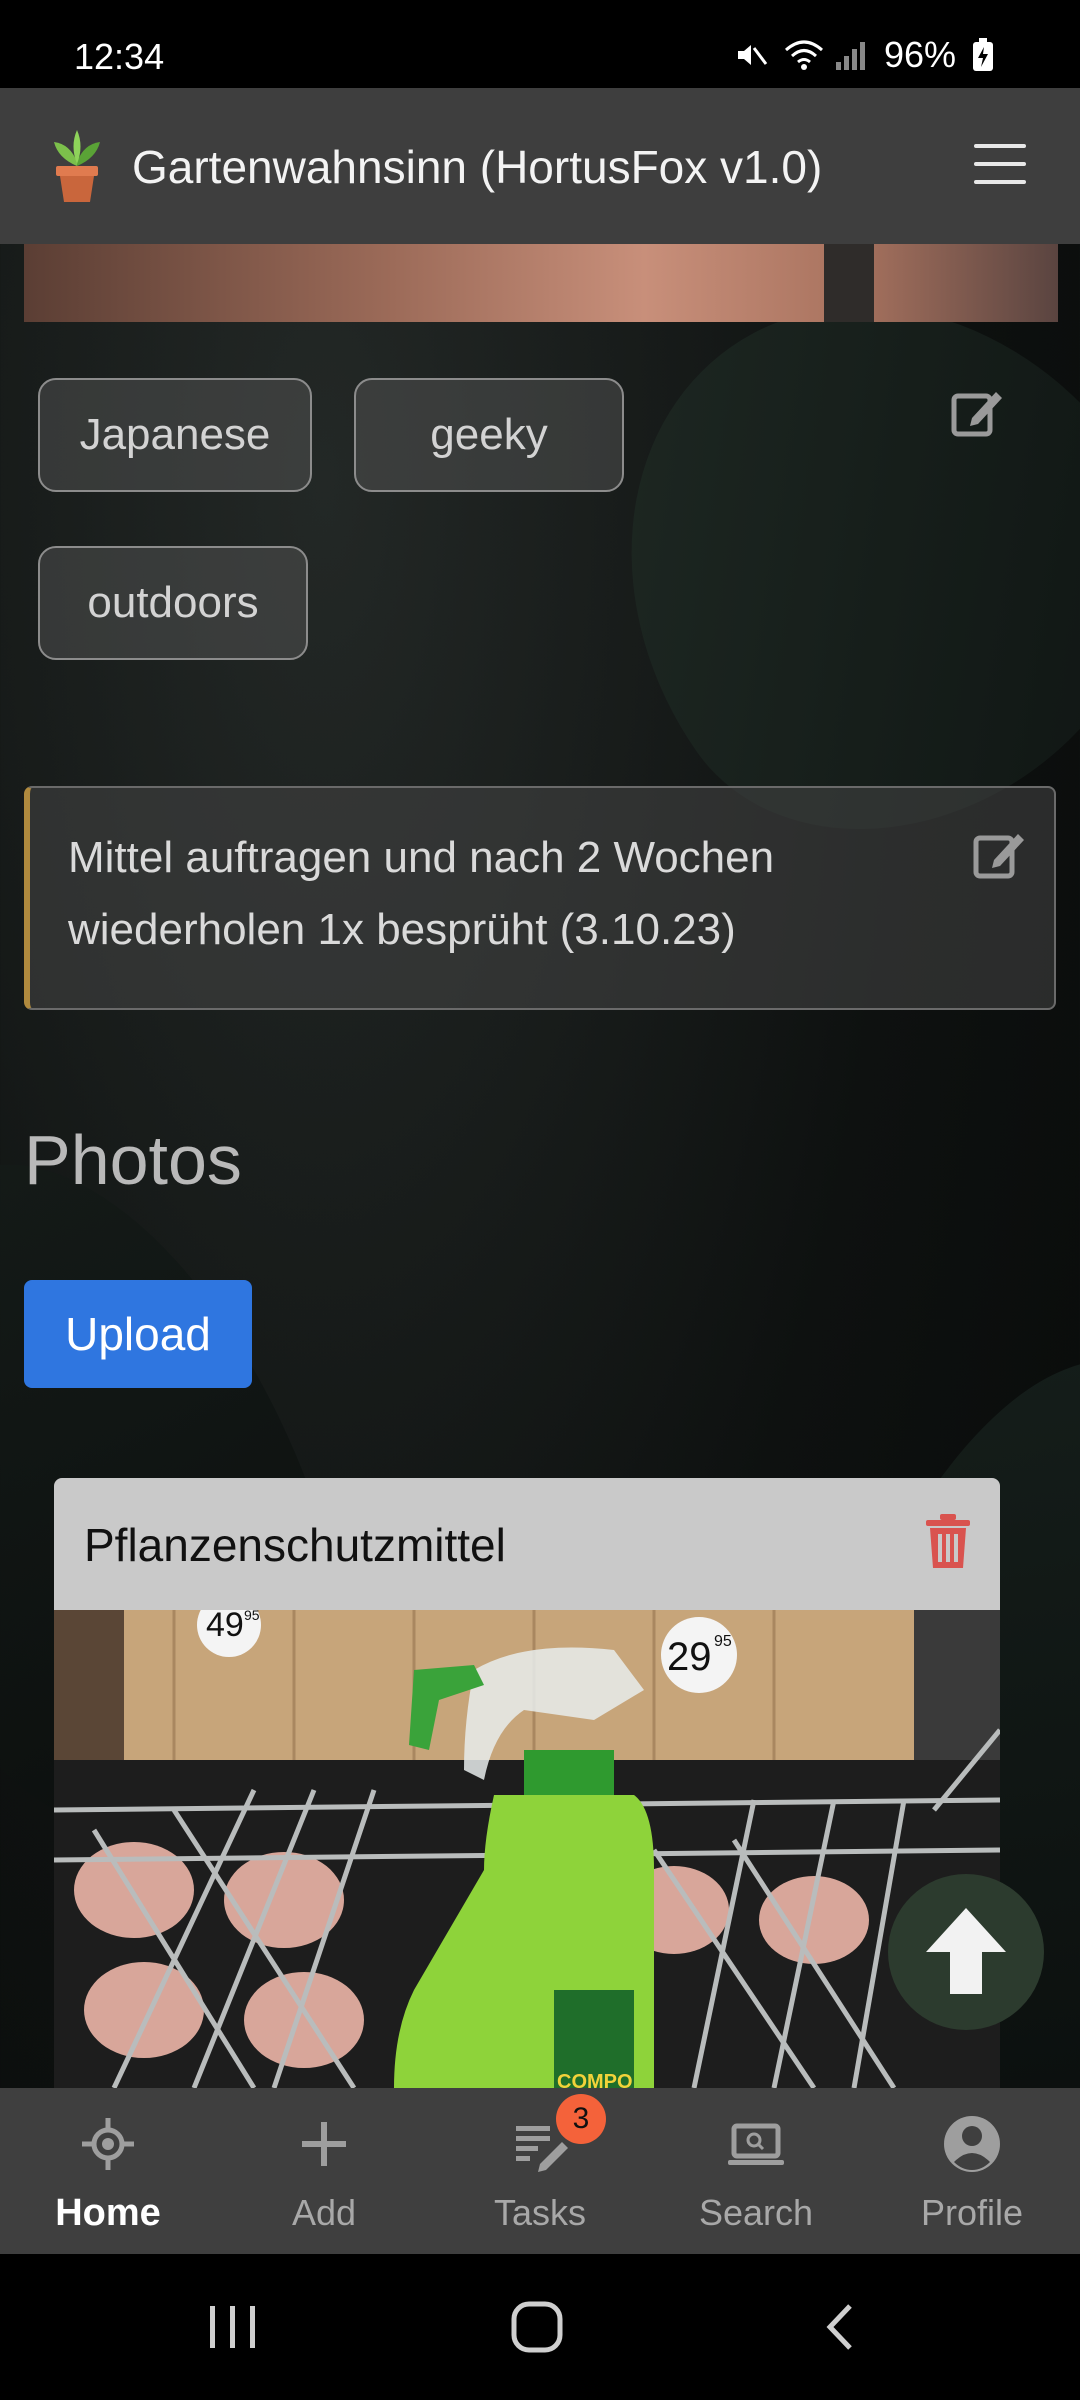 The height and width of the screenshot is (2400, 1080). I want to click on photo-card-header: Pflanzenschutzmittel, so click(527, 1544).